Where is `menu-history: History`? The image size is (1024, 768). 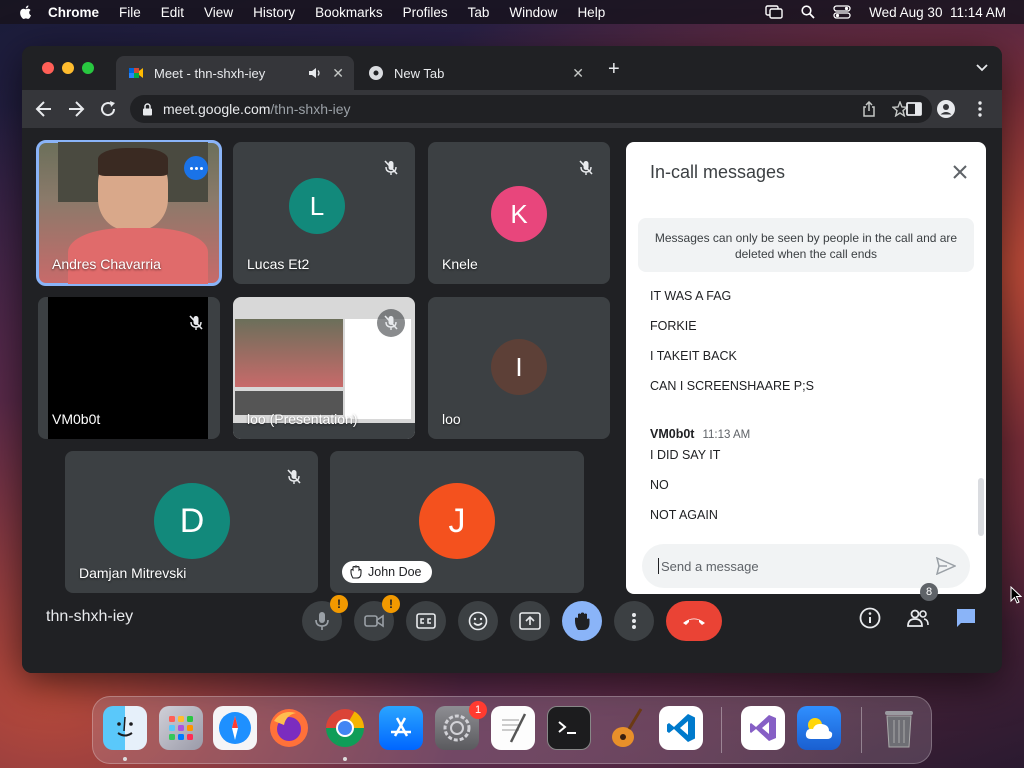 menu-history: History is located at coordinates (274, 12).